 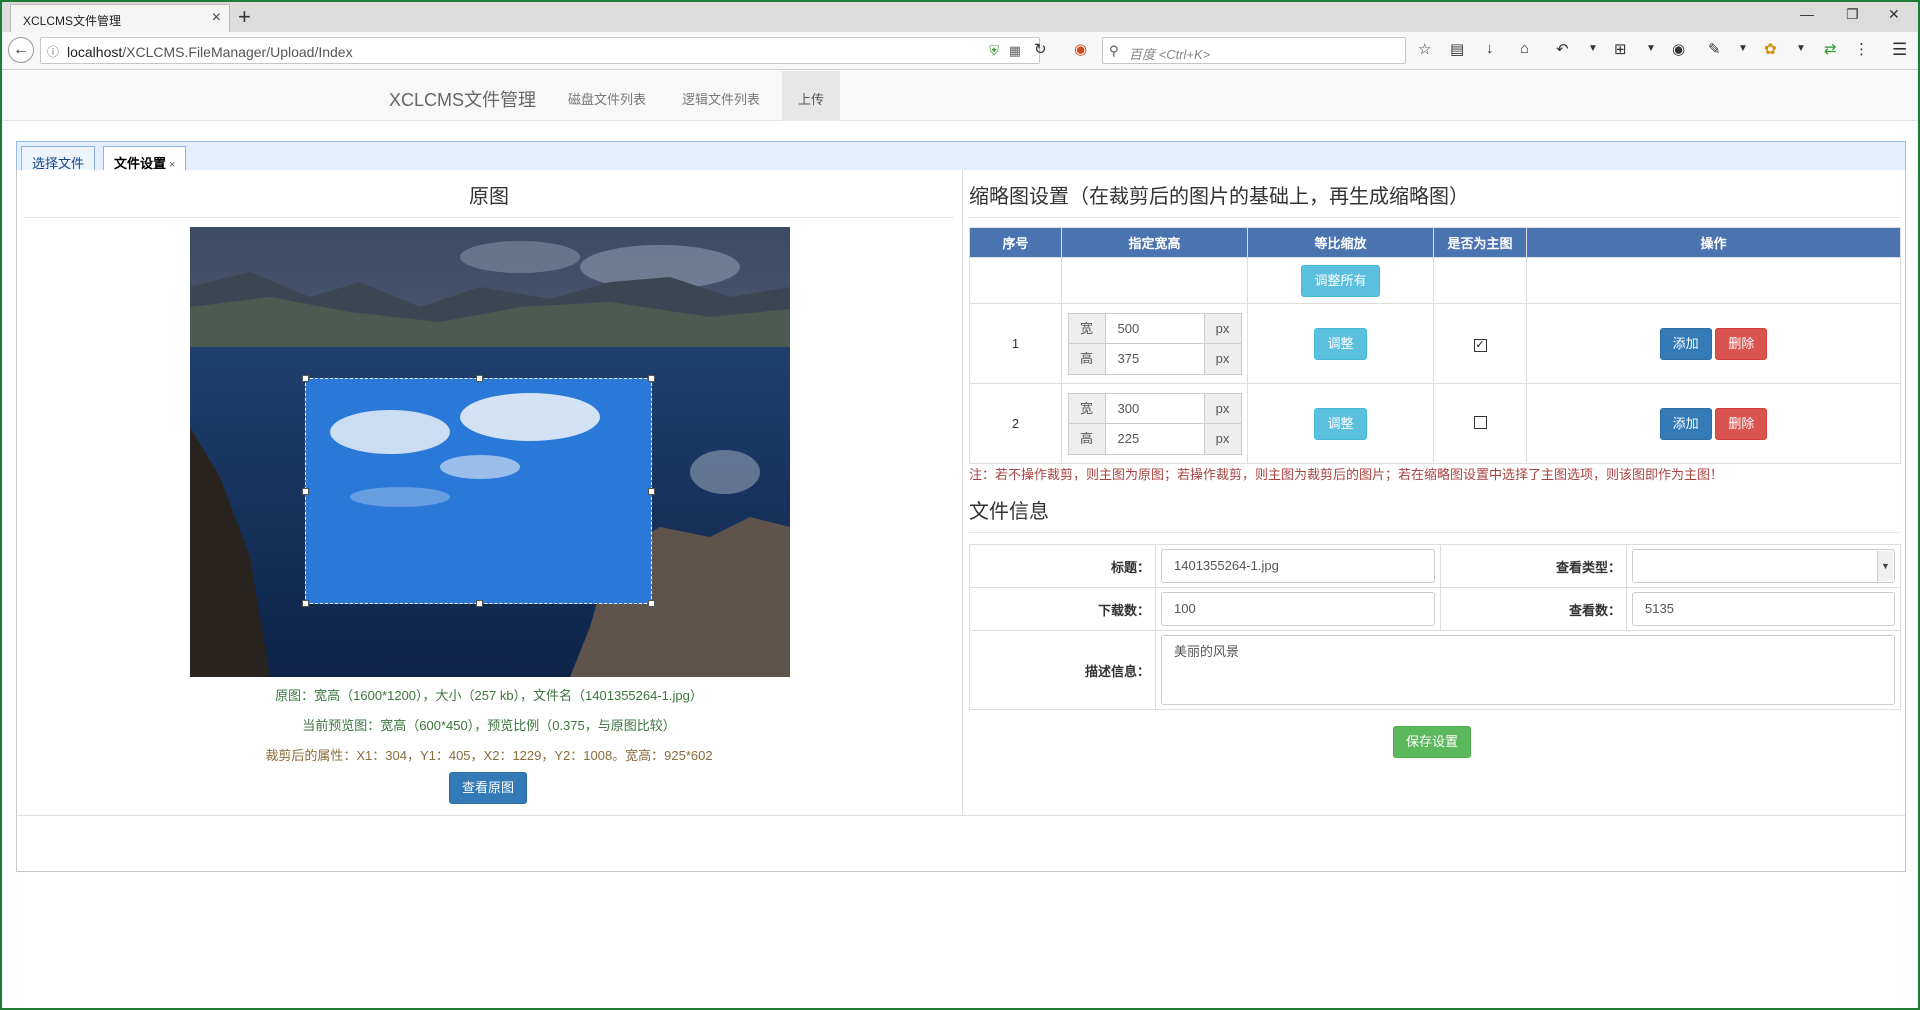 What do you see at coordinates (462, 99) in the screenshot?
I see `site-brand: XCLCMS文件管理` at bounding box center [462, 99].